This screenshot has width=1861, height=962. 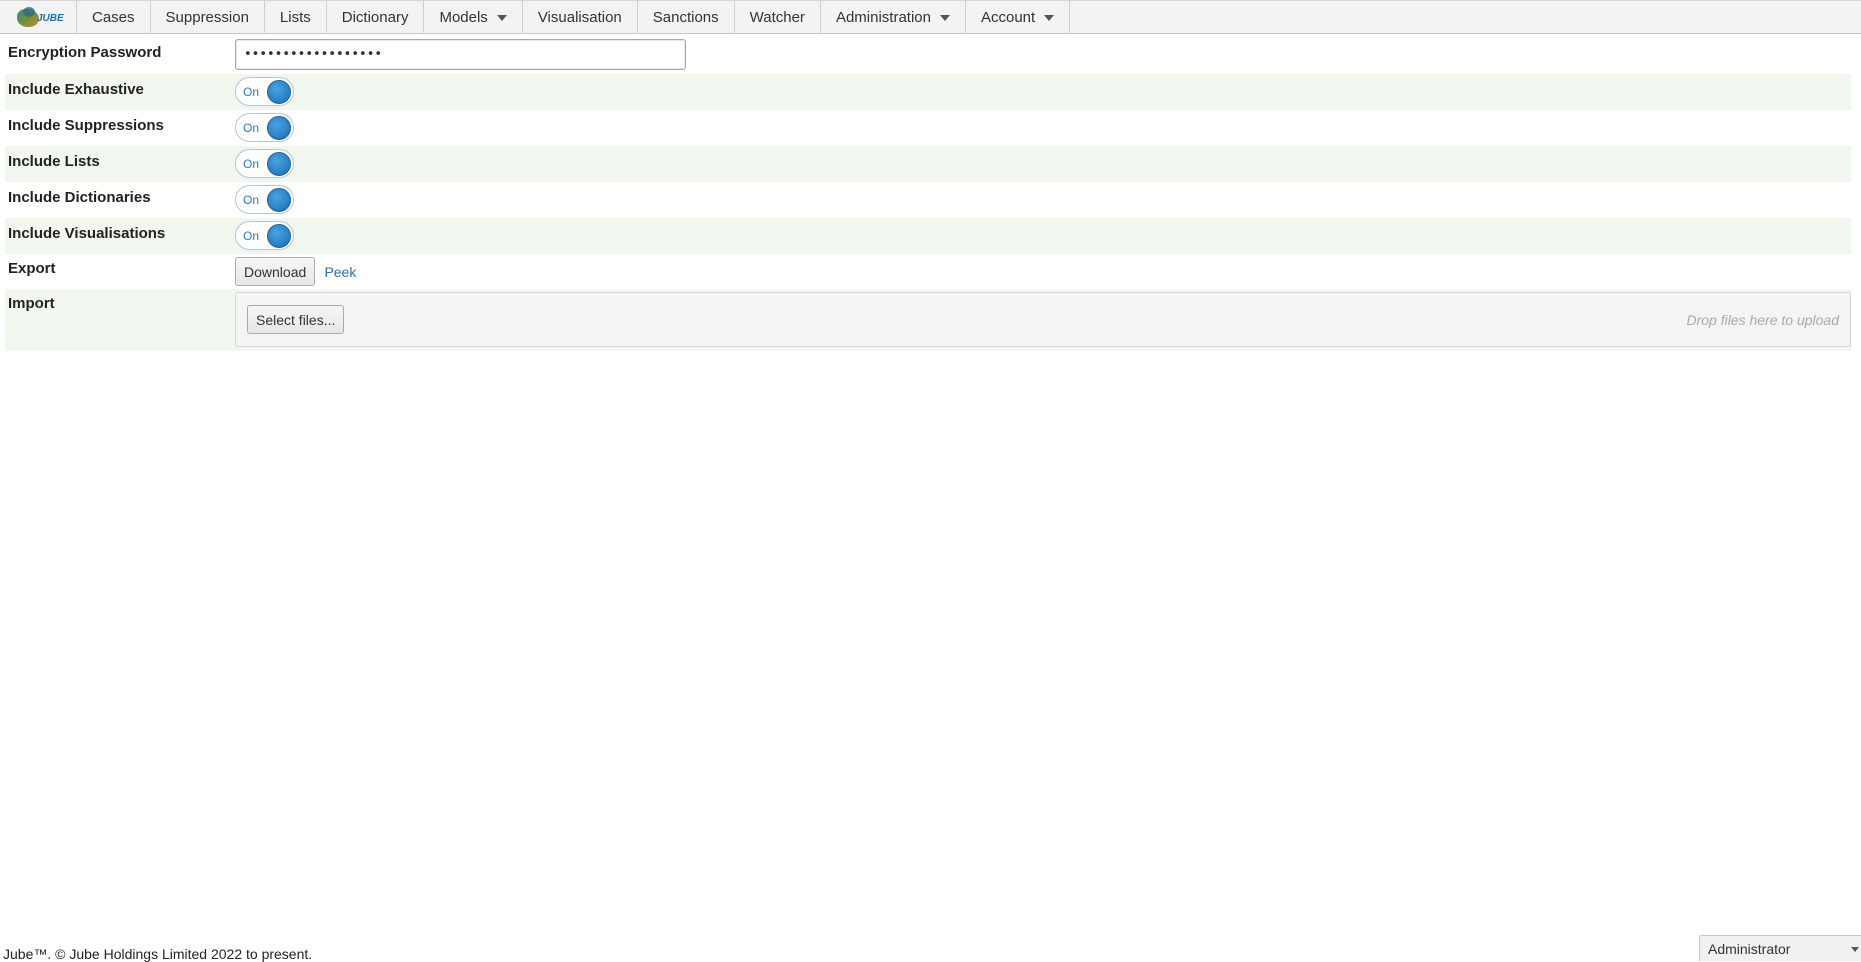 I want to click on menu-dictionary: Dictionary, so click(x=376, y=17).